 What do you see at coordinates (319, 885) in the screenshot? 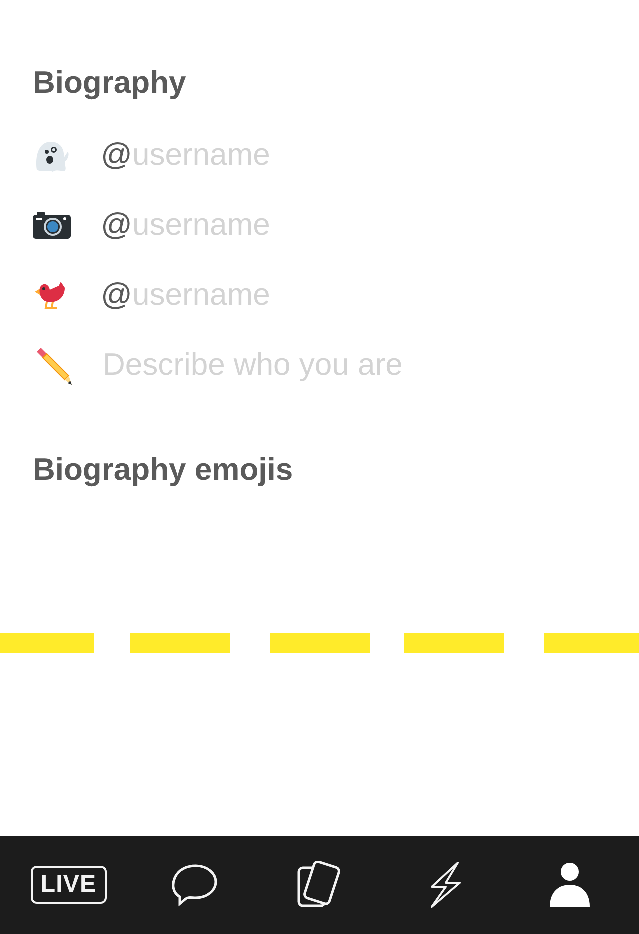
I see `cards-icon` at bounding box center [319, 885].